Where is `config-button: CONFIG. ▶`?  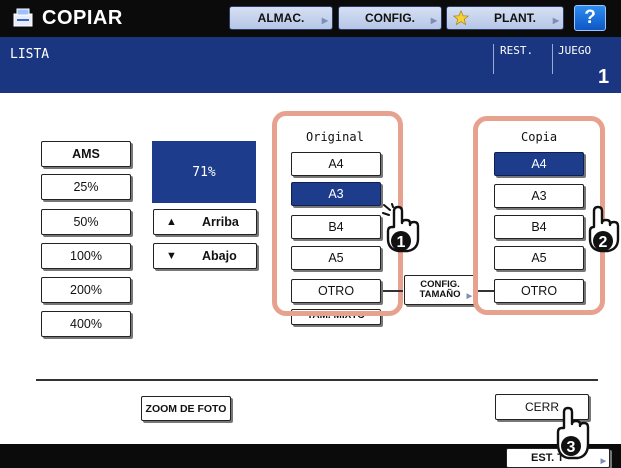 config-button: CONFIG. ▶ is located at coordinates (390, 18).